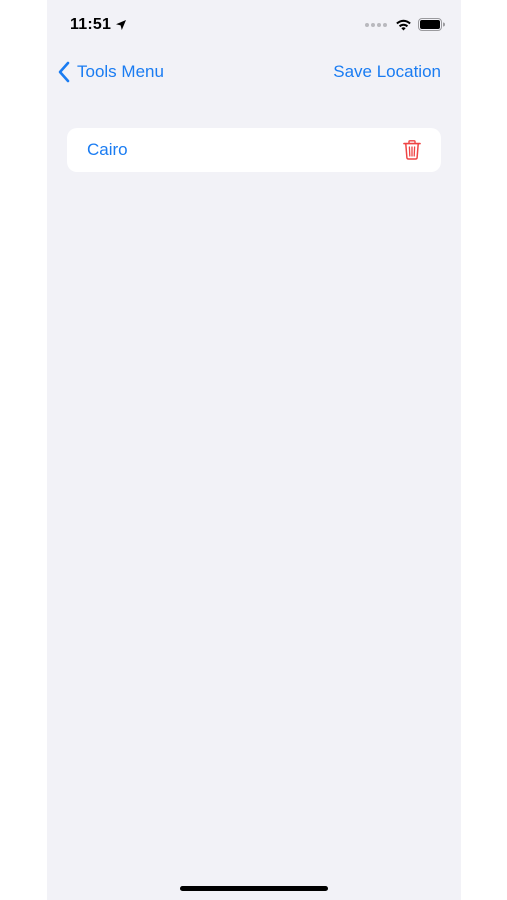 This screenshot has height=900, width=507. Describe the element at coordinates (120, 71) in the screenshot. I see `back-button-label: Tools Menu` at that location.